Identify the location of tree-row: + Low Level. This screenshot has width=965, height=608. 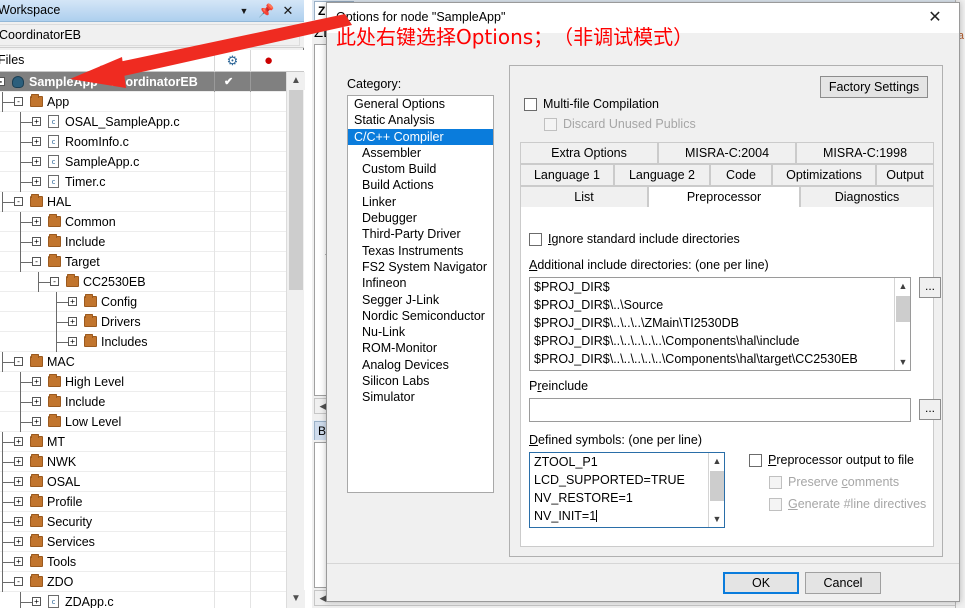
(143, 422).